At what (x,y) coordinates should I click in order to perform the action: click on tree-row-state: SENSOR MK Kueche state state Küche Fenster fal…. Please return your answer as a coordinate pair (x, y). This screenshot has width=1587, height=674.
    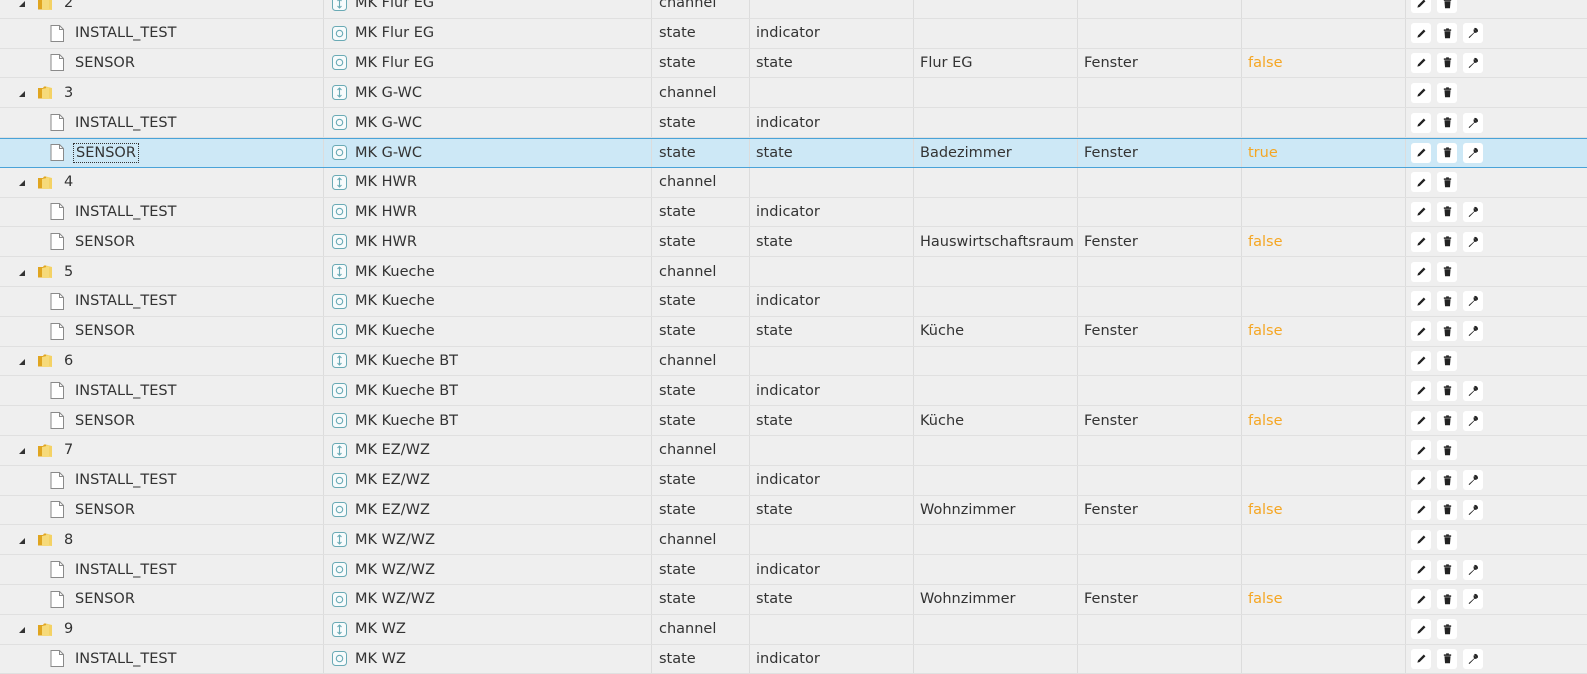
    Looking at the image, I should click on (793, 331).